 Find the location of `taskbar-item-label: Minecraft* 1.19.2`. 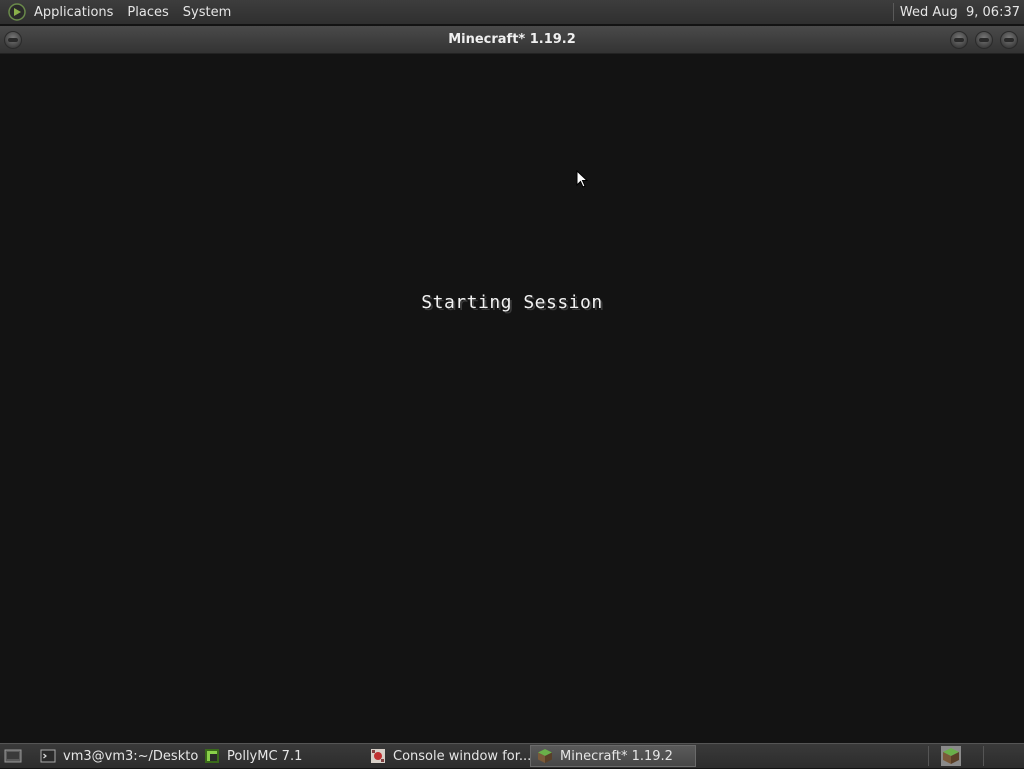

taskbar-item-label: Minecraft* 1.19.2 is located at coordinates (616, 756).